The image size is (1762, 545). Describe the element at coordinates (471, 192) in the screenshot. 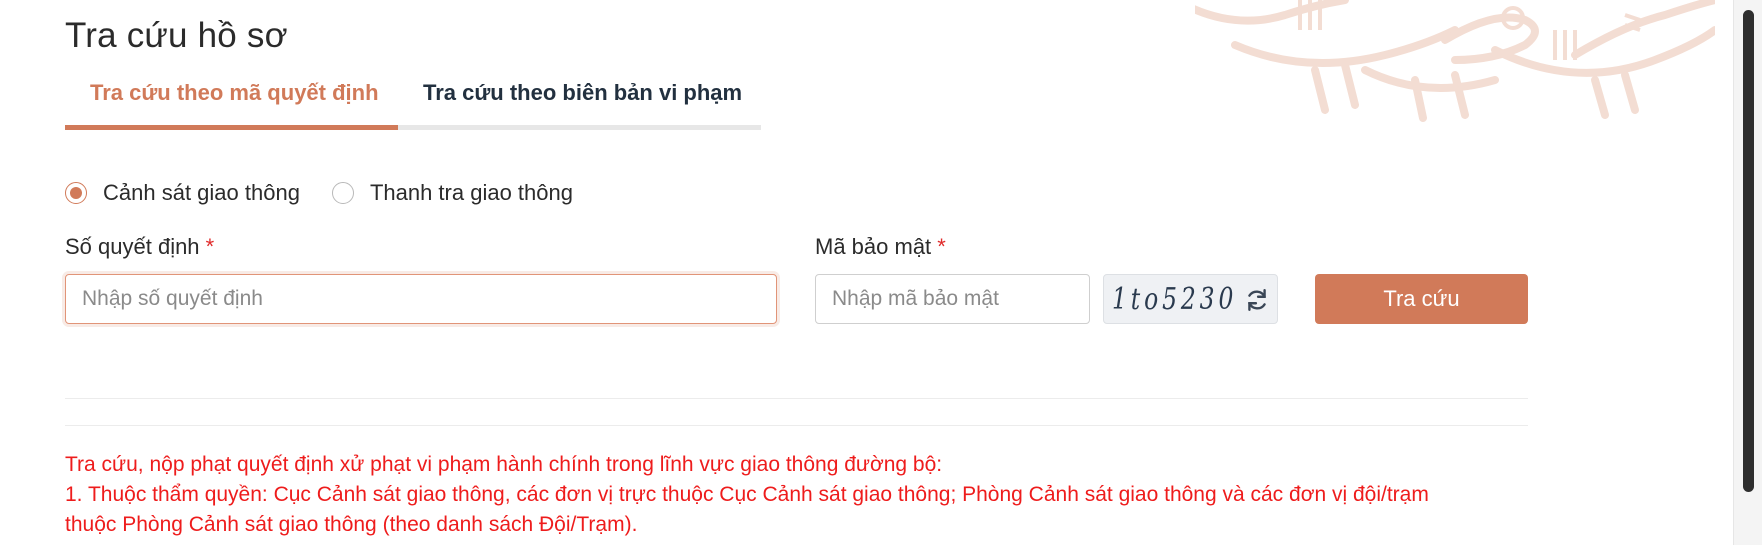

I see `radio-label-traffic-inspection: Thanh tra giao thông` at that location.